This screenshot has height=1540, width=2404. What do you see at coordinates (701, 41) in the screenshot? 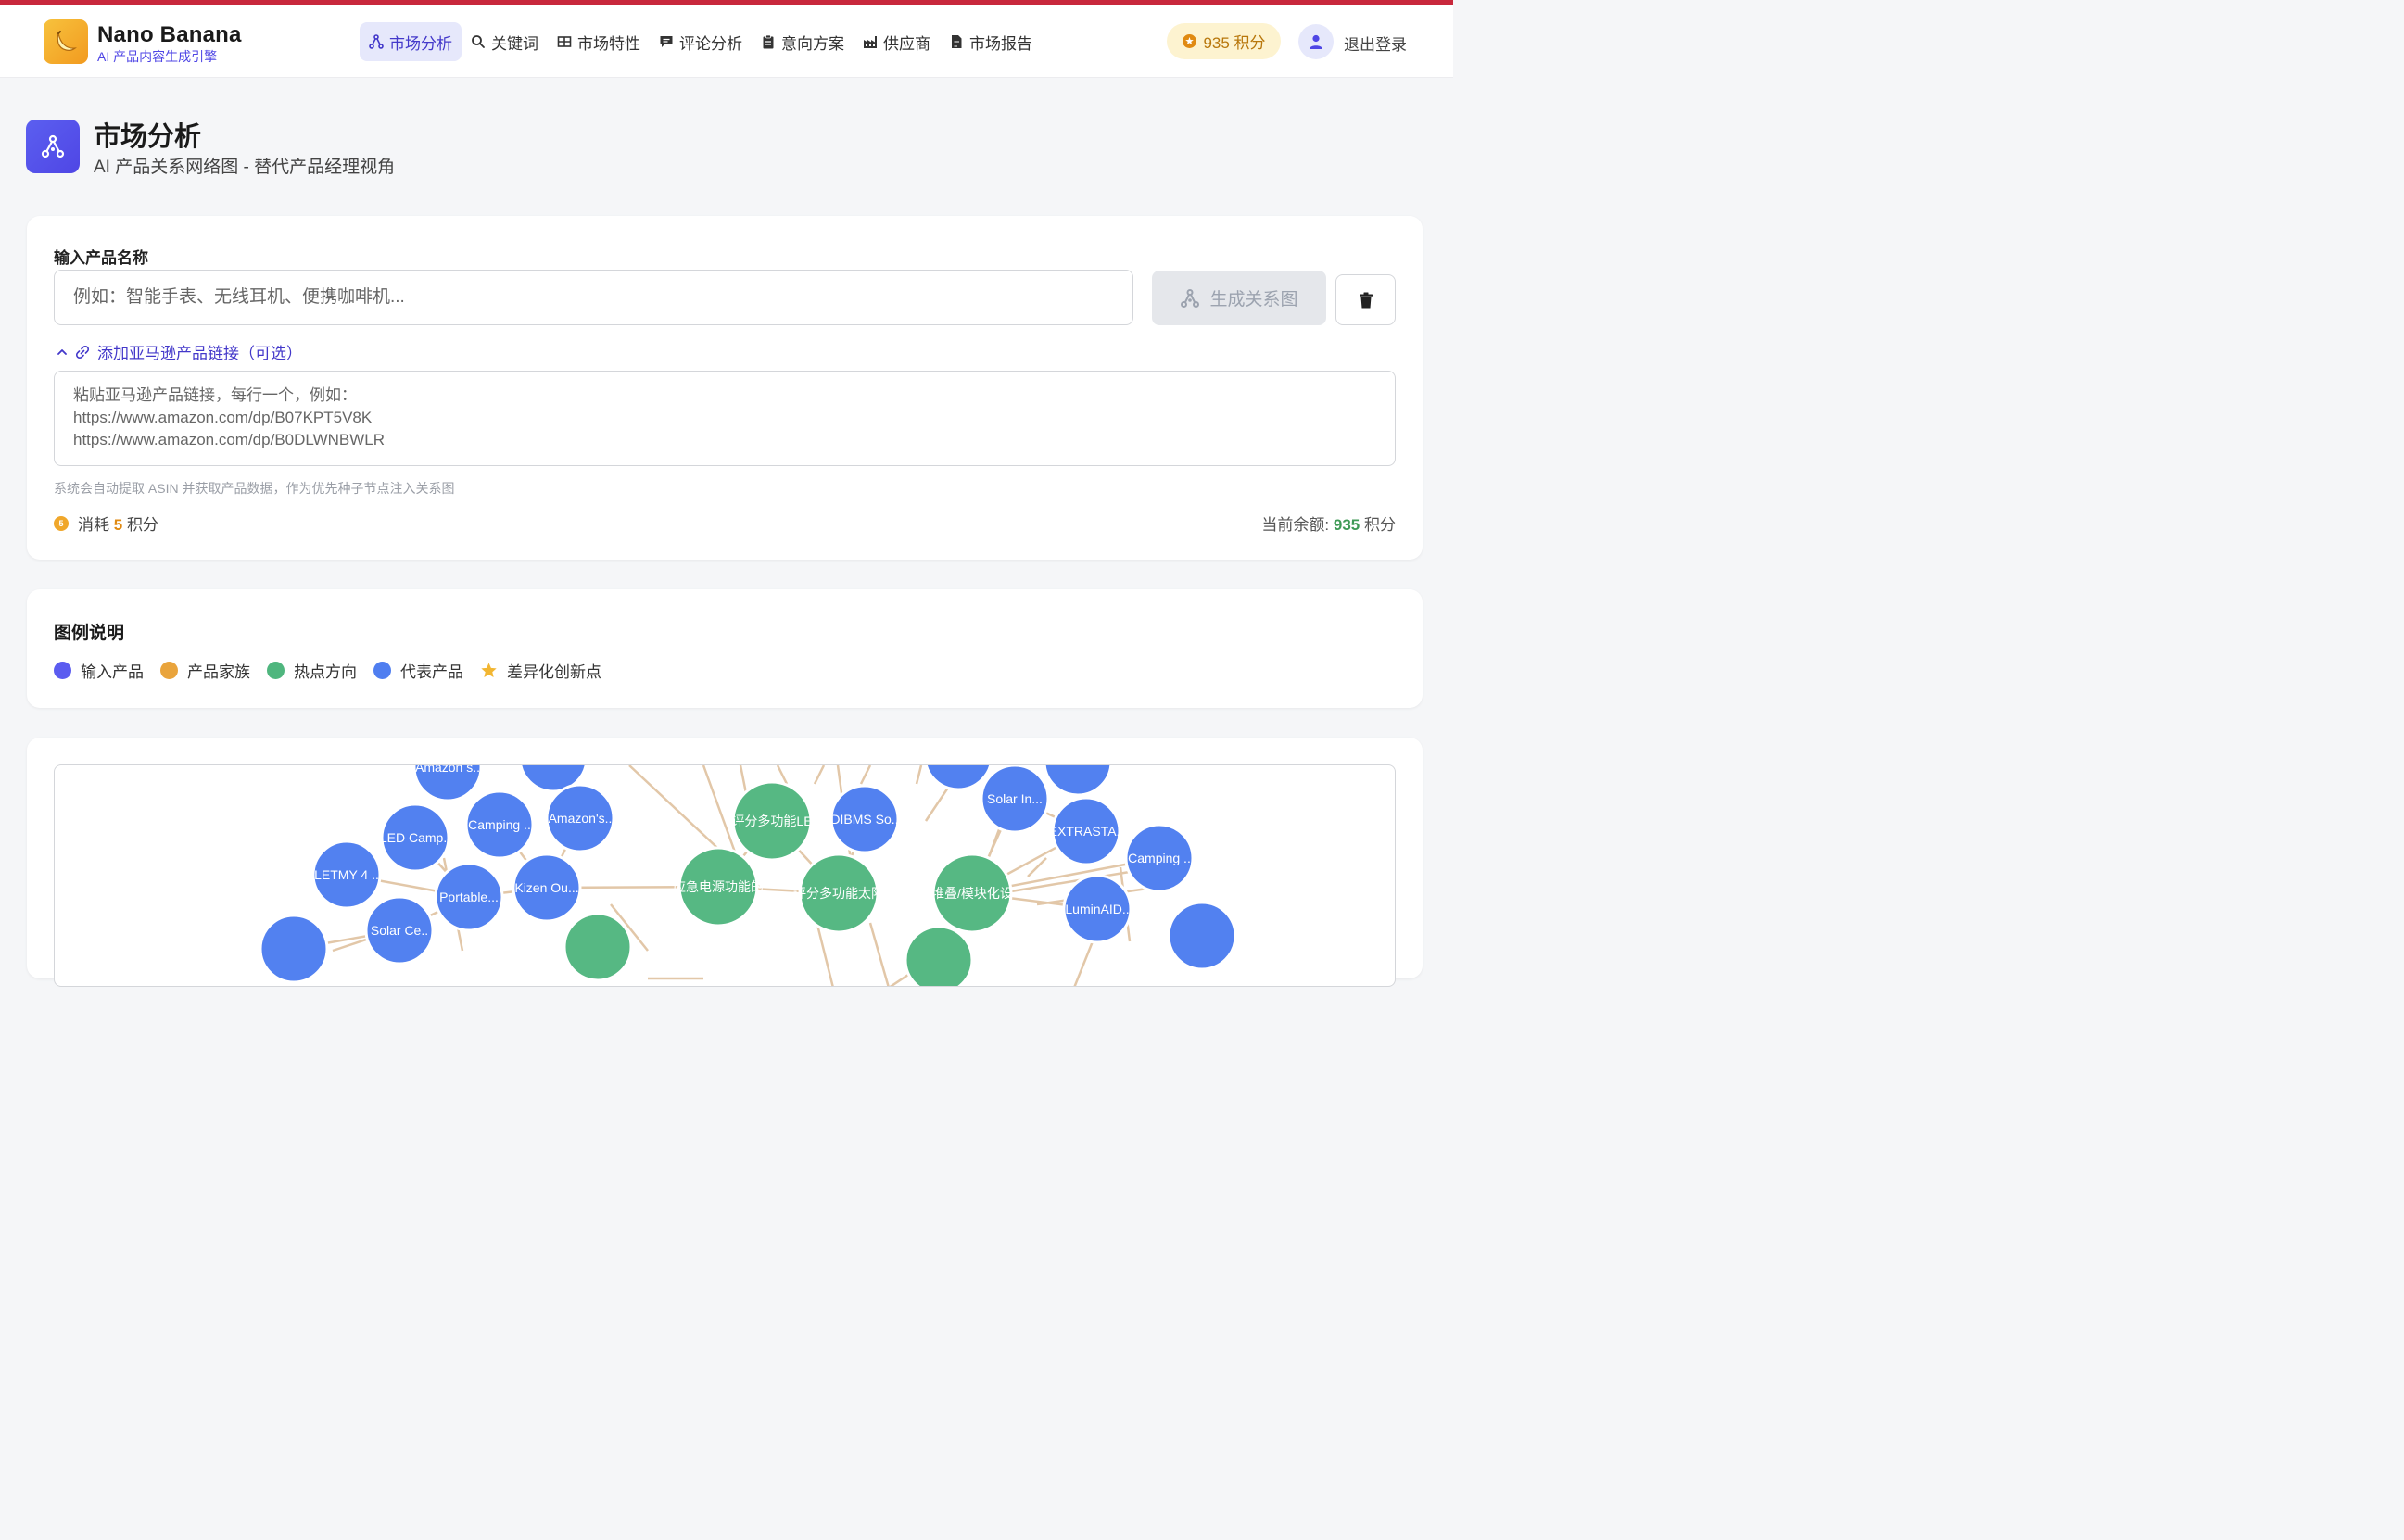
I see `nav-item-review-analysis: 评论分析` at bounding box center [701, 41].